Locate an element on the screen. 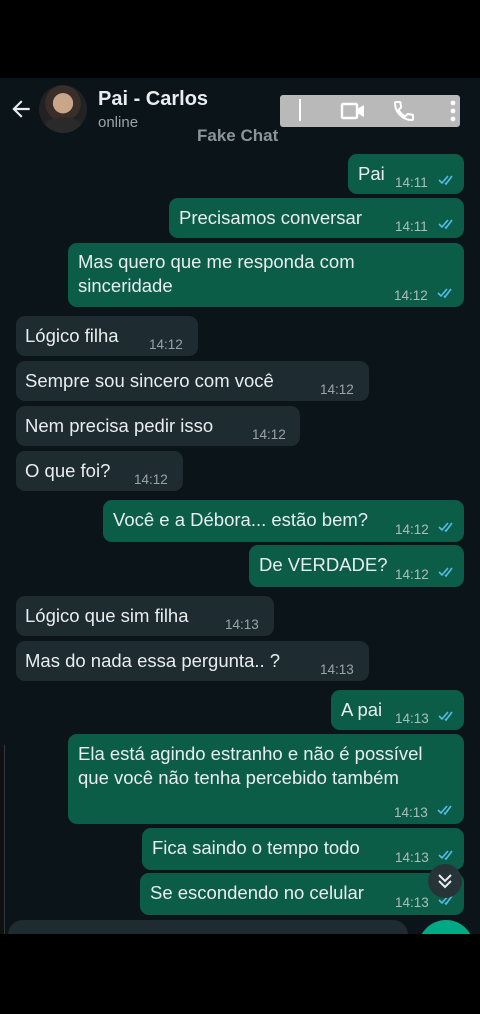 The height and width of the screenshot is (1014, 480). back-arrow-icon is located at coordinates (21, 109).